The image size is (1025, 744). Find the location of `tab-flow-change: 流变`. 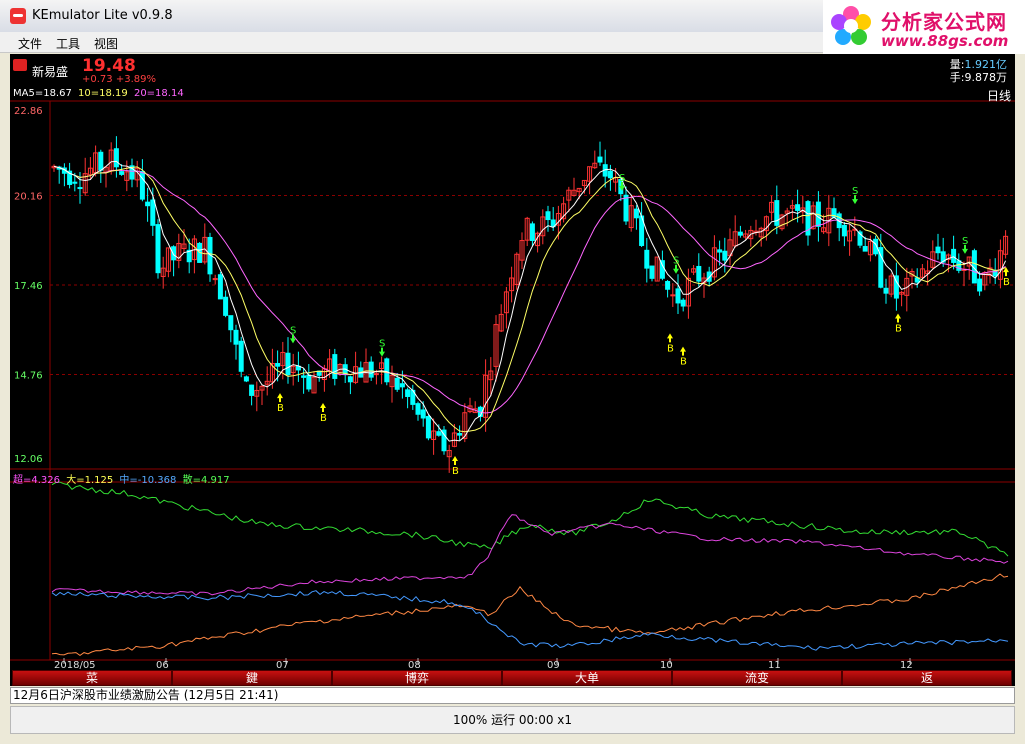

tab-flow-change: 流变 is located at coordinates (757, 678).